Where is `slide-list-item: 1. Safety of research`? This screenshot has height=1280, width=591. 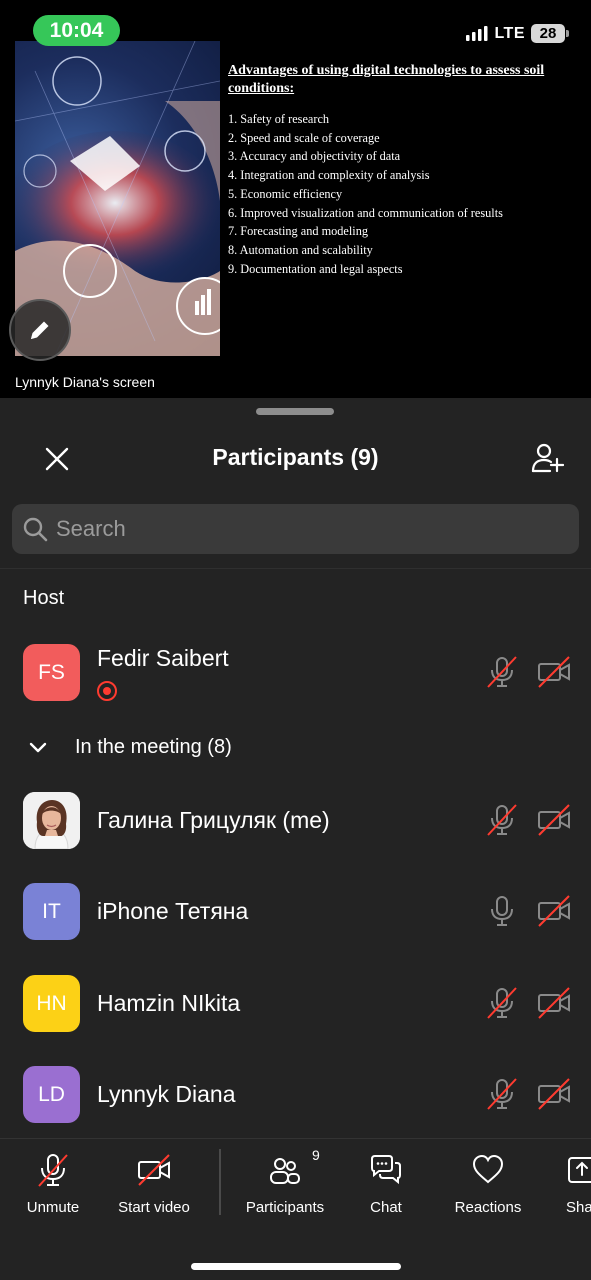
slide-list-item: 1. Safety of research is located at coordinates (279, 119).